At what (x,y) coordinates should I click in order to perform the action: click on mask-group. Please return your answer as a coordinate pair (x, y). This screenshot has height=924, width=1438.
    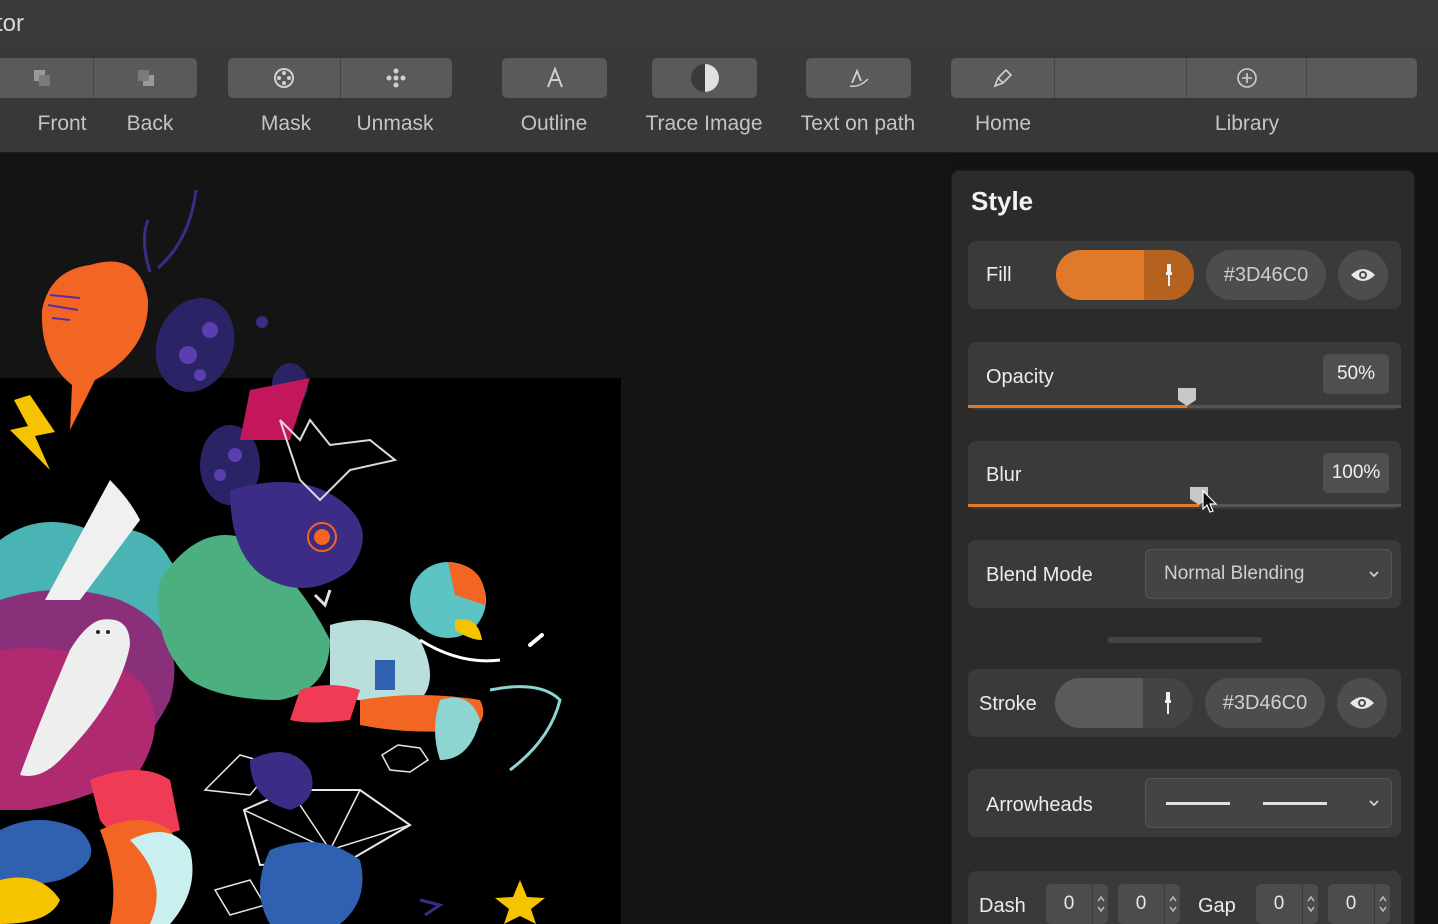
    Looking at the image, I should click on (340, 78).